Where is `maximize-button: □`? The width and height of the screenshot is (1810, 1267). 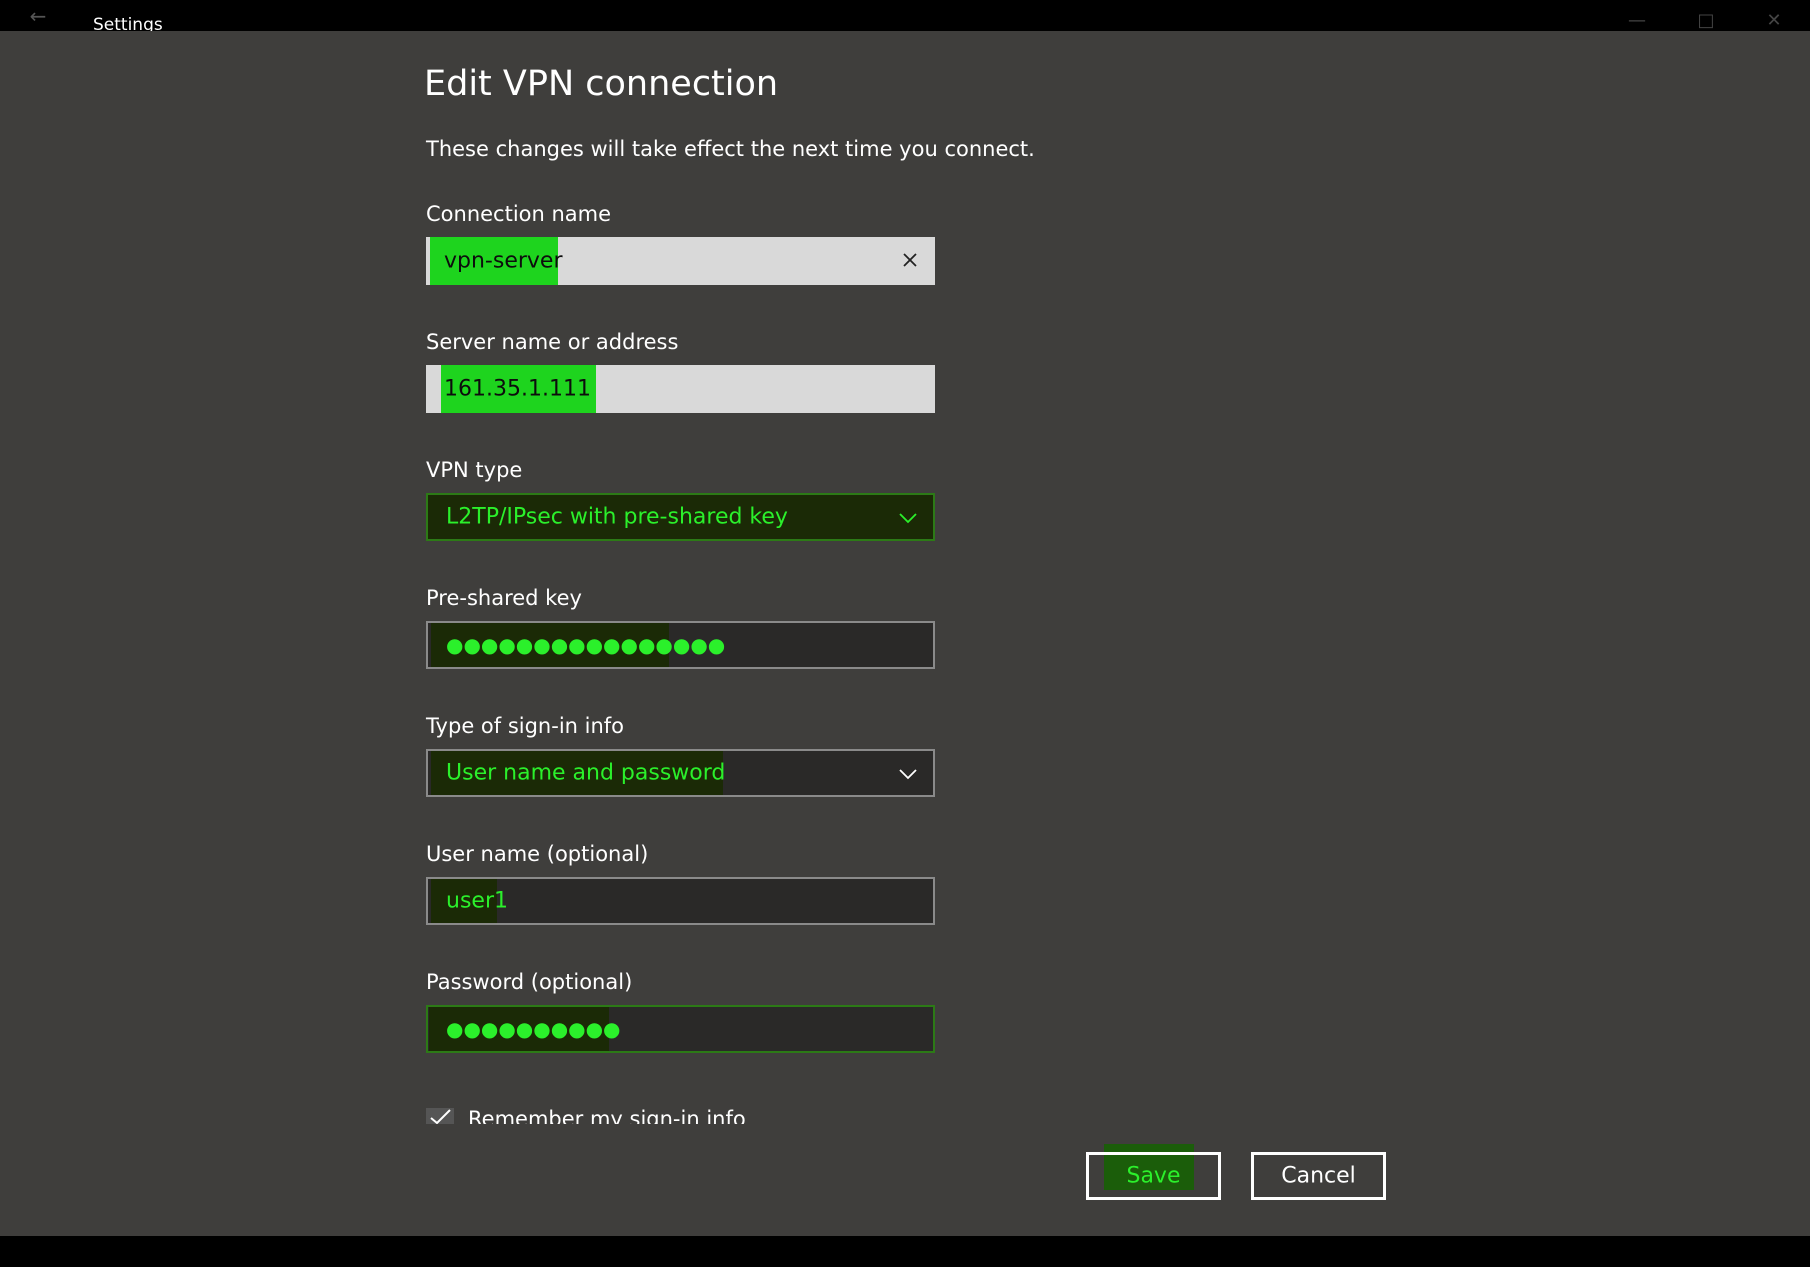
maximize-button: □ is located at coordinates (1706, 20).